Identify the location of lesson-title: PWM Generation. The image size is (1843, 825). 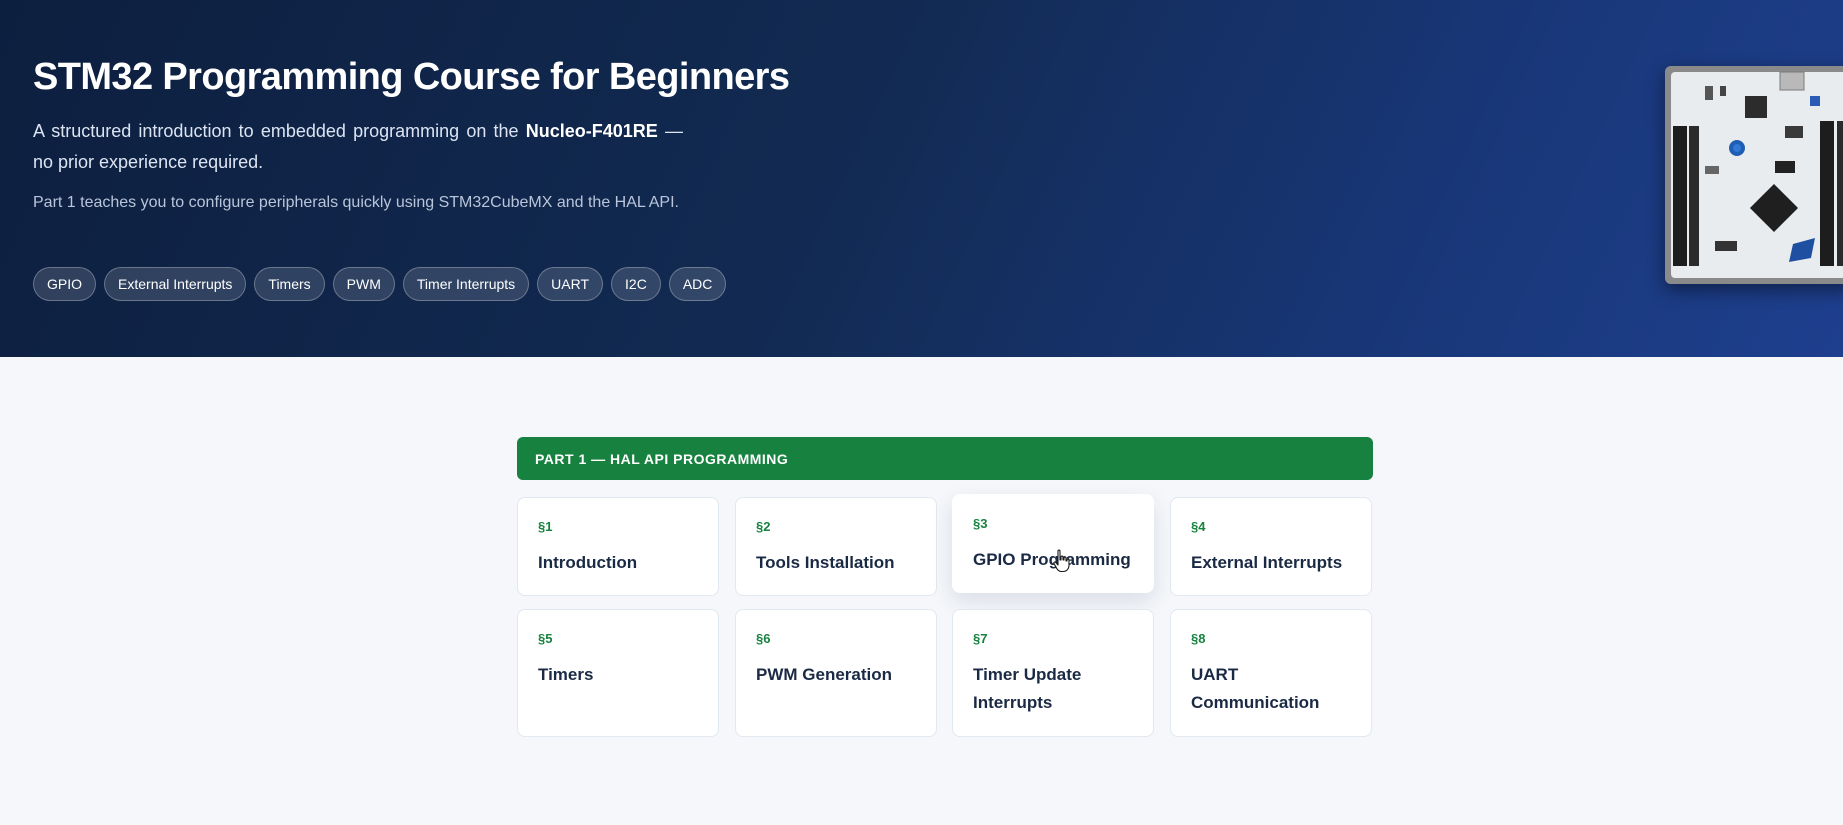
(824, 674).